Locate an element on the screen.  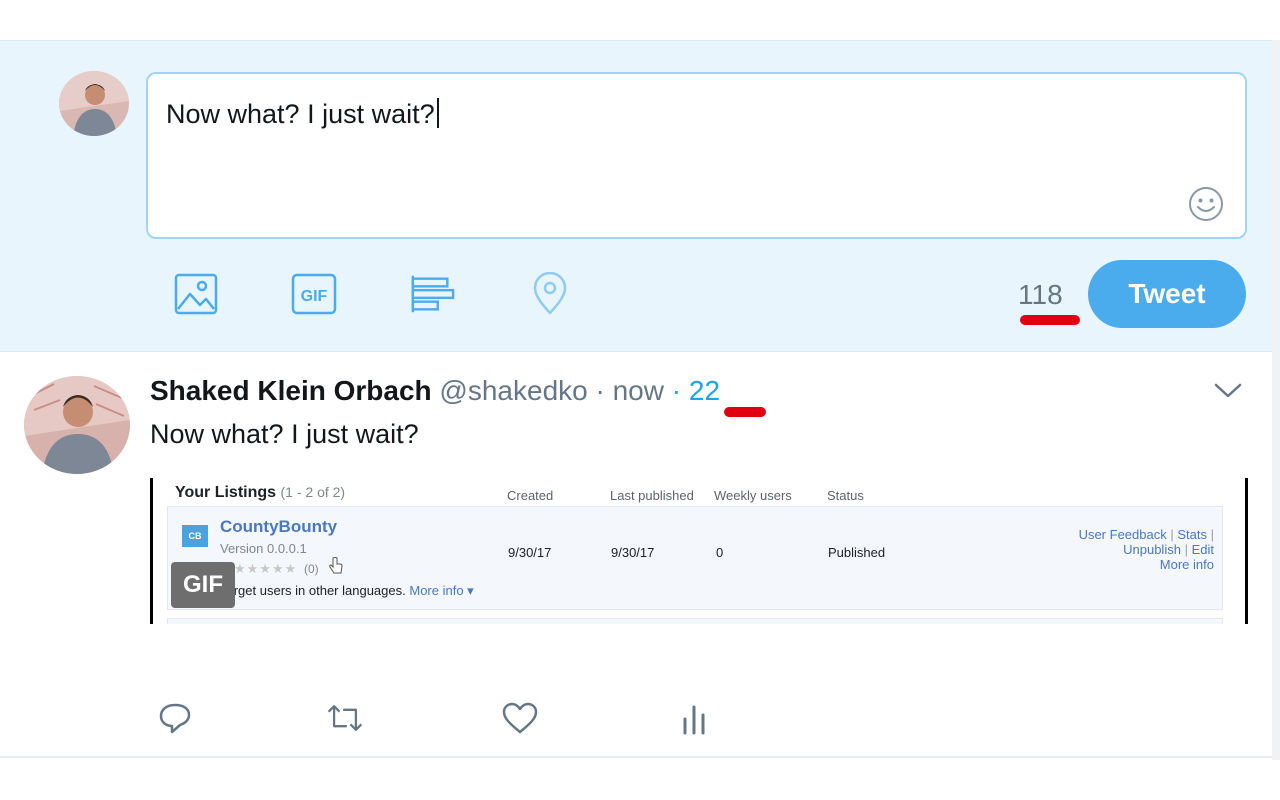
column-header: Created is located at coordinates (530, 495).